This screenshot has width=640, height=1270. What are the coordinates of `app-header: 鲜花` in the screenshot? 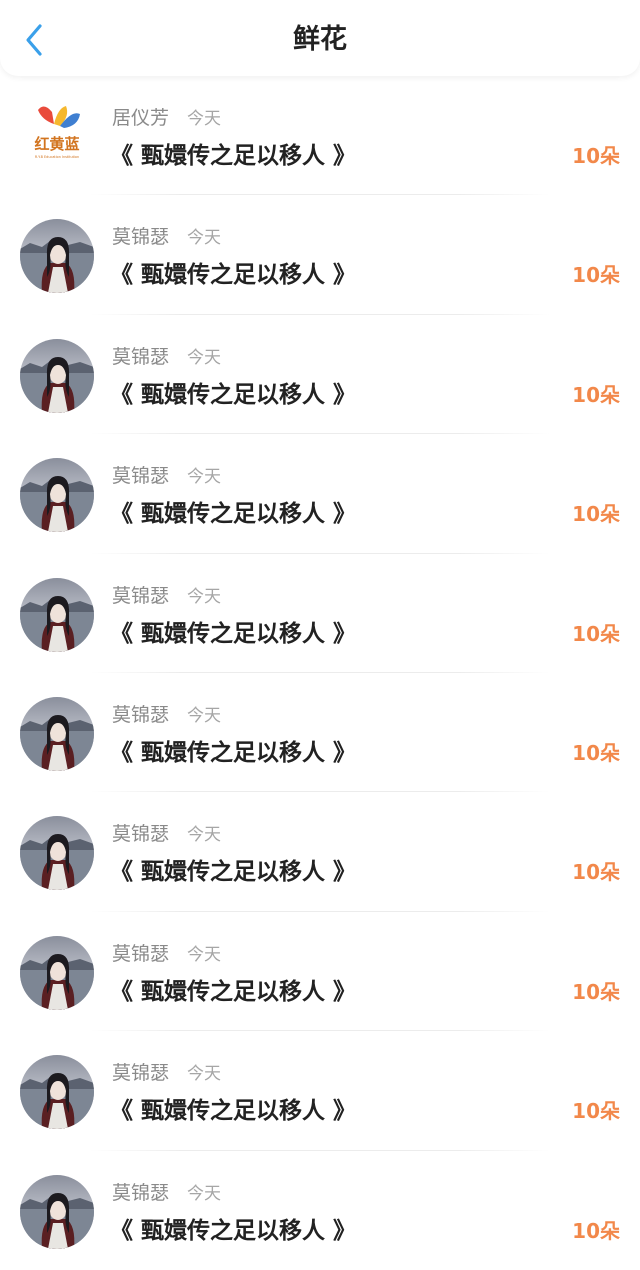 It's located at (320, 38).